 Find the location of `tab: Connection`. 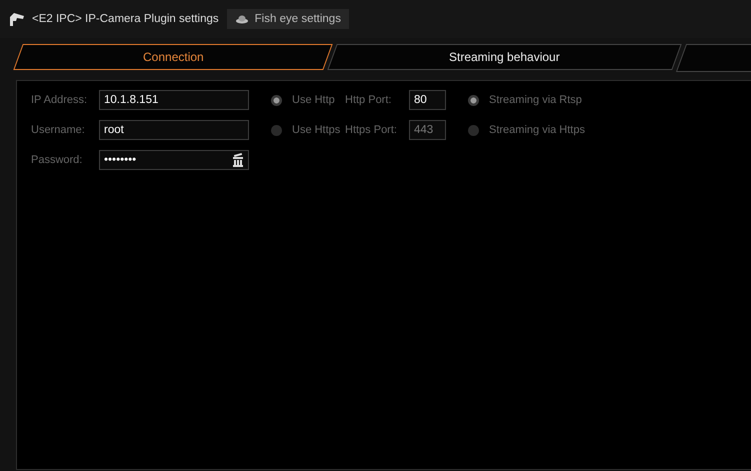

tab: Connection is located at coordinates (173, 57).